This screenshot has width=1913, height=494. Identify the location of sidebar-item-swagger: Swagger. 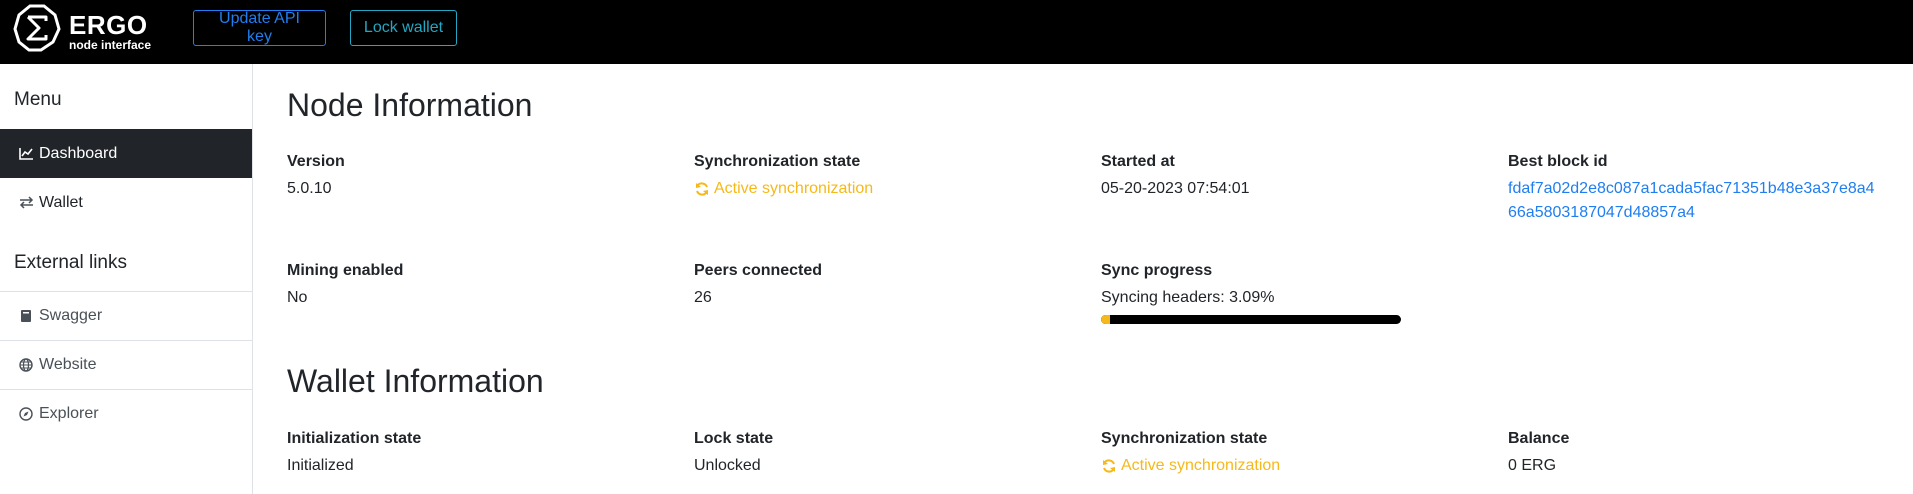
(126, 315).